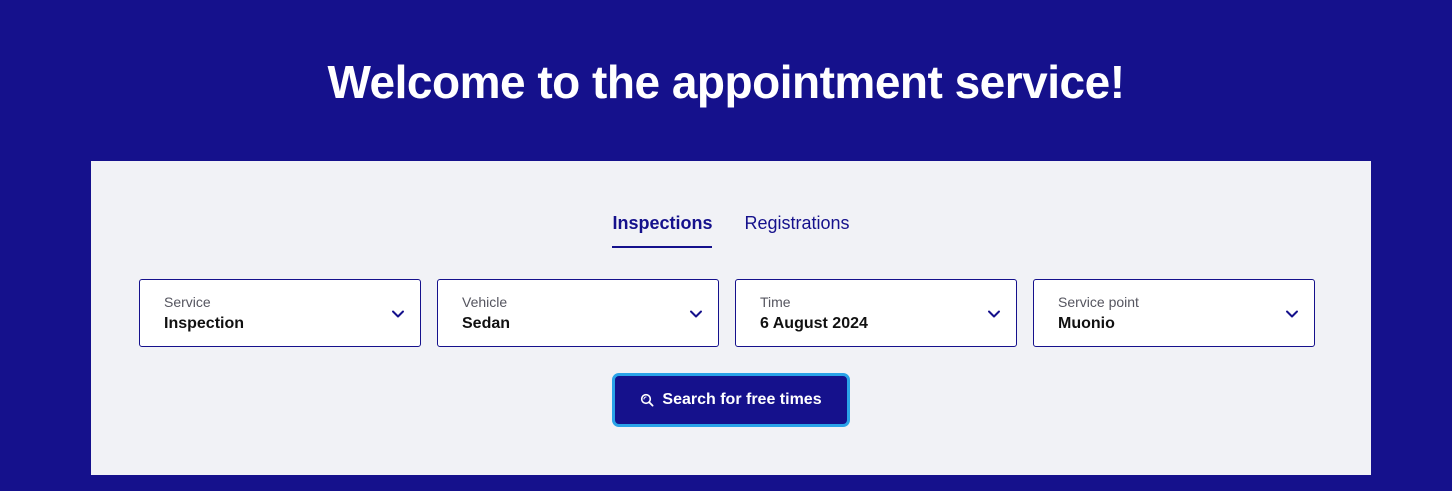  What do you see at coordinates (578, 313) in the screenshot?
I see `vehicle-select: Vehicle Sedan` at bounding box center [578, 313].